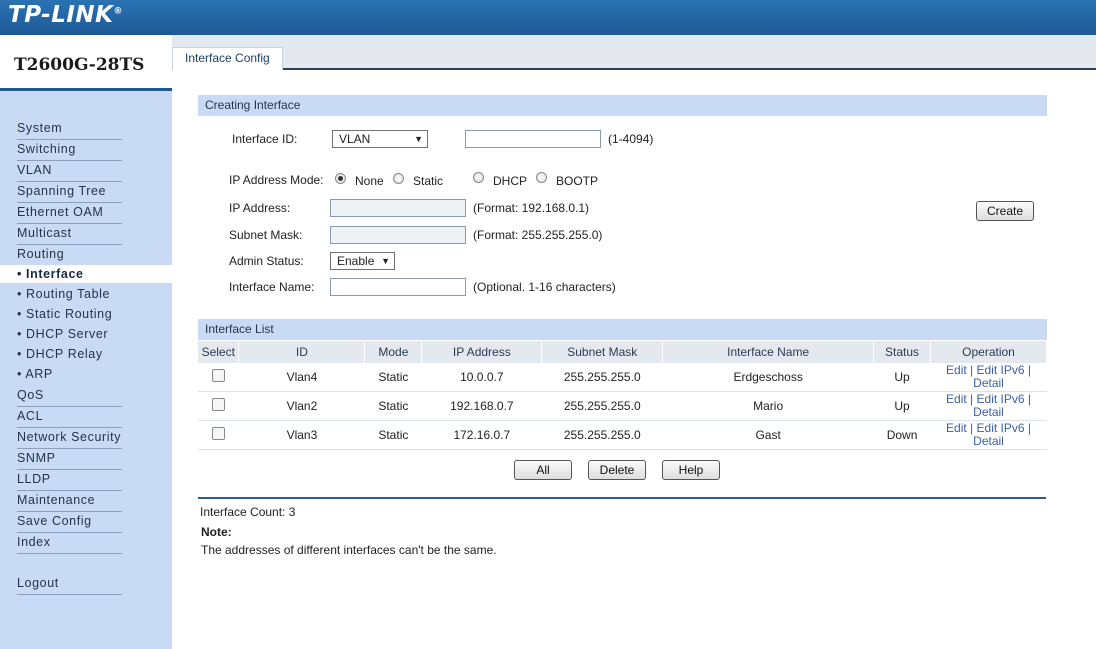  Describe the element at coordinates (69, 235) in the screenshot. I see `sidebar-item-multicast: Multicast` at that location.